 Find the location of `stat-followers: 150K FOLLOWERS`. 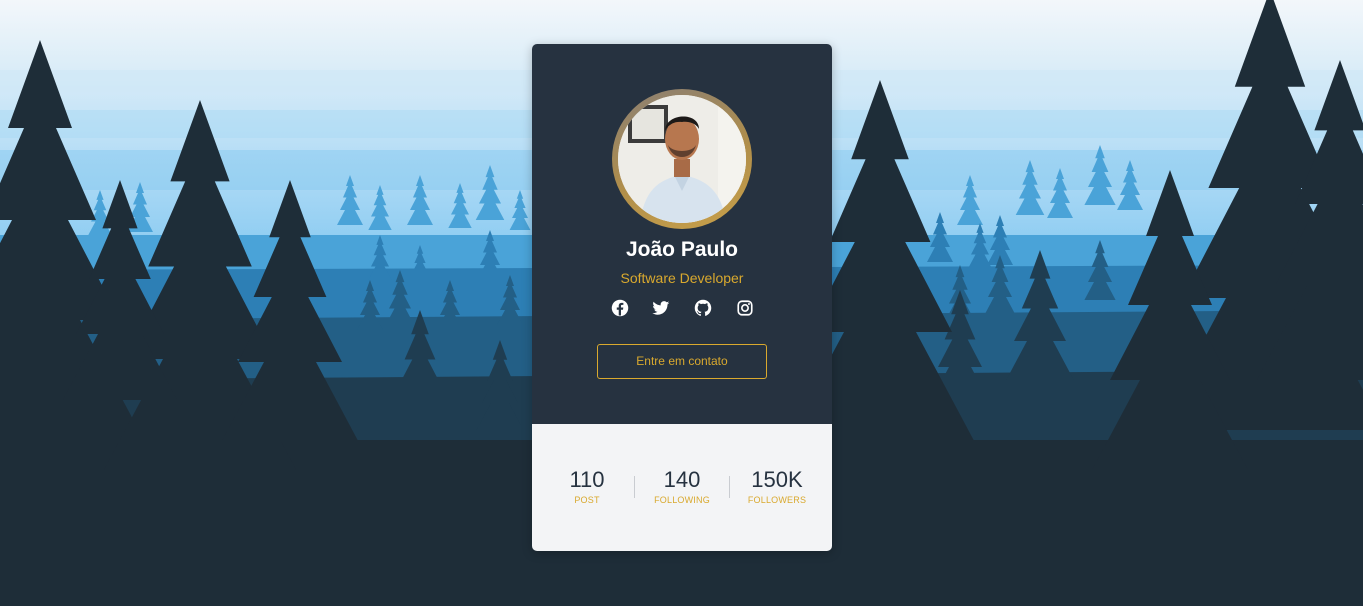

stat-followers: 150K FOLLOWERS is located at coordinates (777, 487).